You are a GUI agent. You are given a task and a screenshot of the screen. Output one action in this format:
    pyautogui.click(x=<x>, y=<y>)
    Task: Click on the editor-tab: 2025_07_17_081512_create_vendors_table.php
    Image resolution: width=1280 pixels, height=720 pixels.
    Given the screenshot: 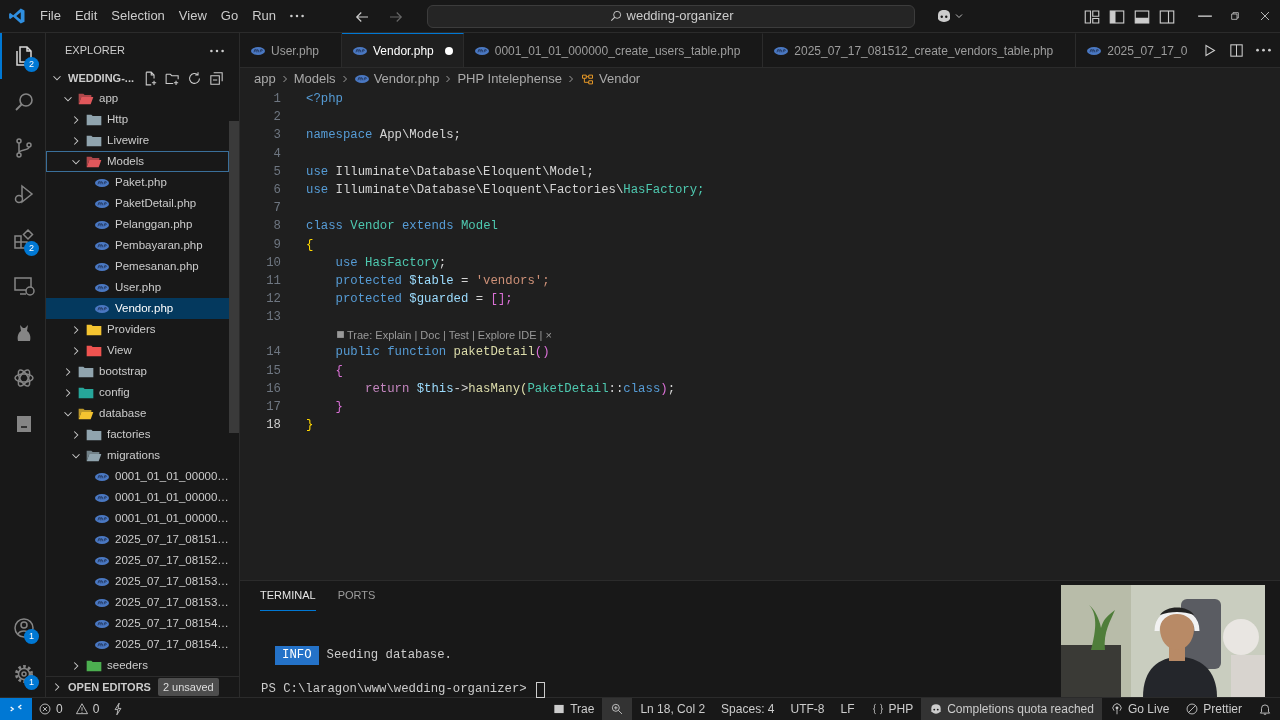 What is the action you would take?
    pyautogui.click(x=920, y=50)
    